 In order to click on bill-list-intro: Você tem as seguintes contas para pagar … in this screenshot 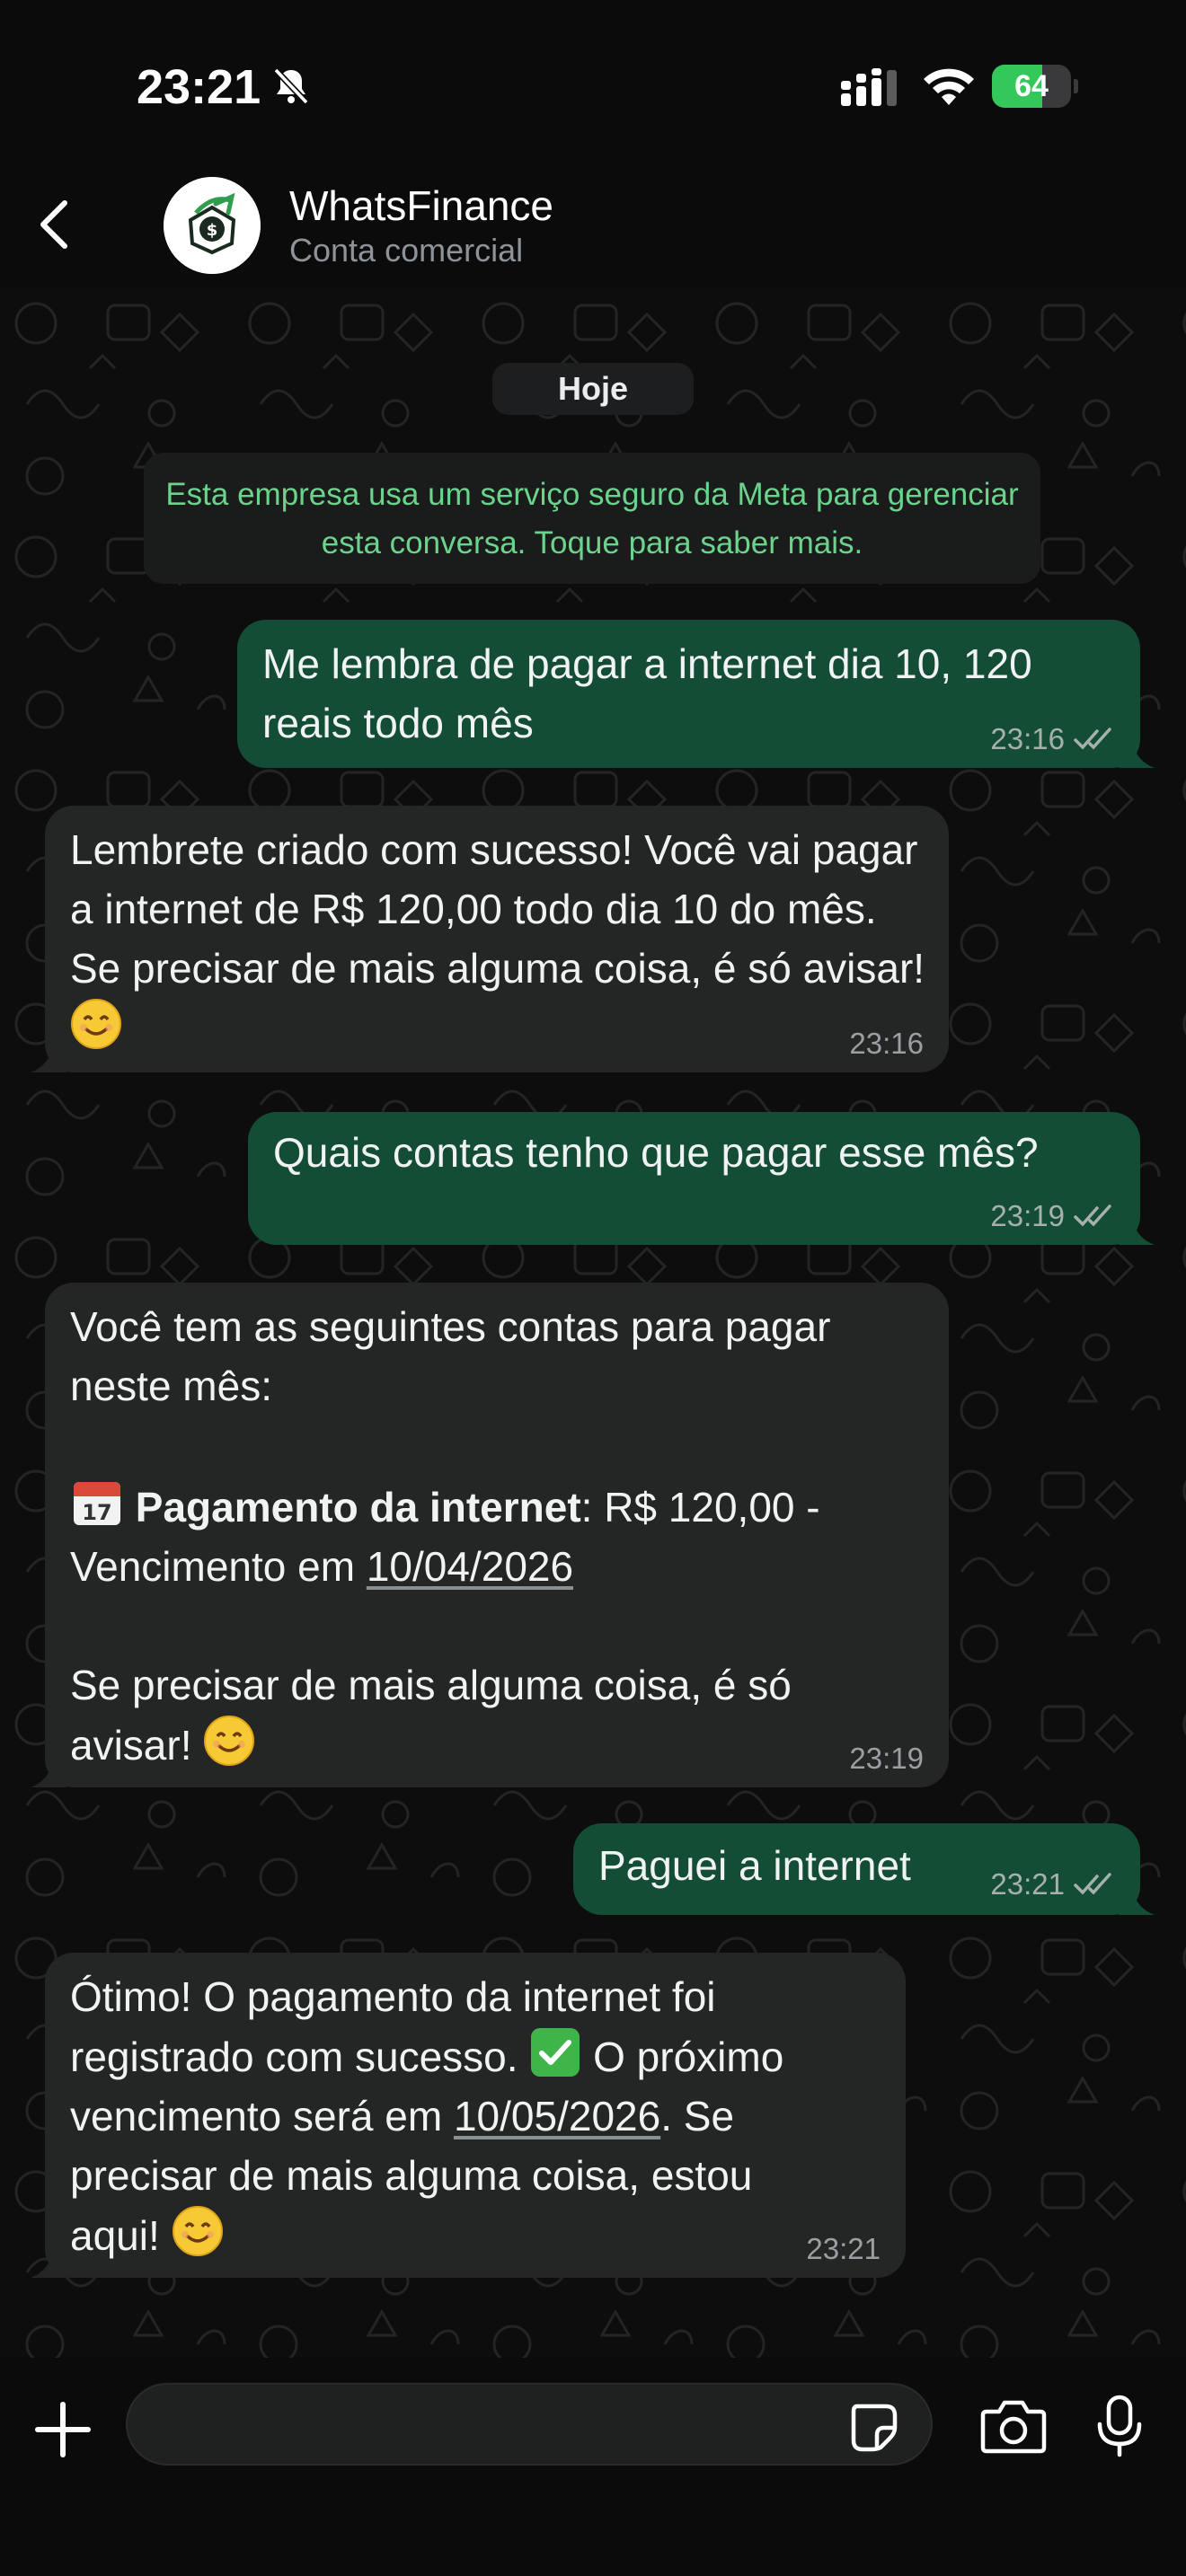, I will do `click(450, 1356)`.